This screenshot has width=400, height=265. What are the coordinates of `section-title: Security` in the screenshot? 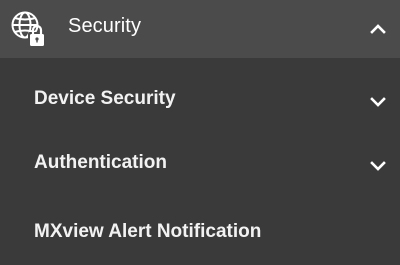 It's located at (105, 26).